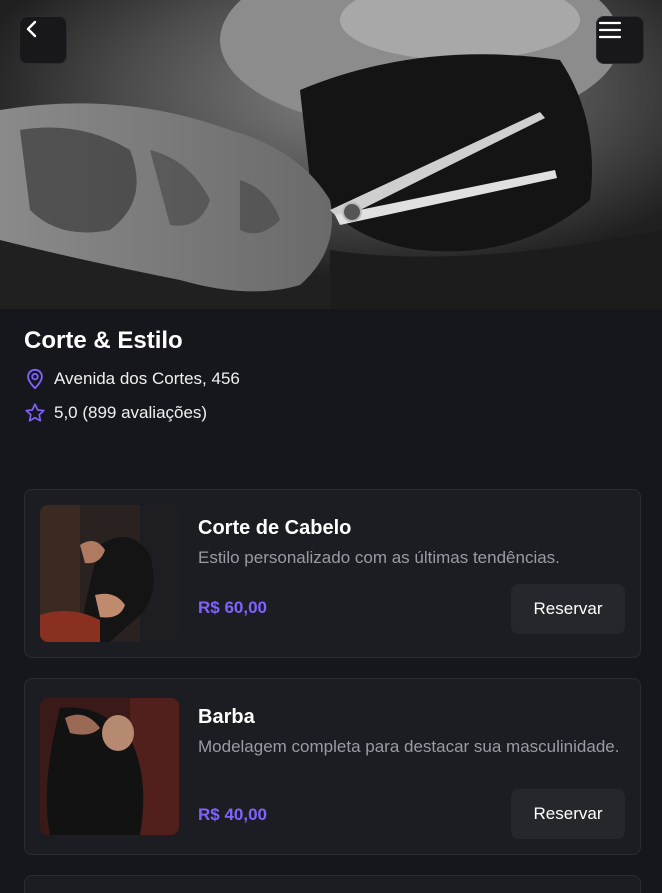 The image size is (662, 893). I want to click on address-text: Avenida dos Cortes, 456, so click(147, 378).